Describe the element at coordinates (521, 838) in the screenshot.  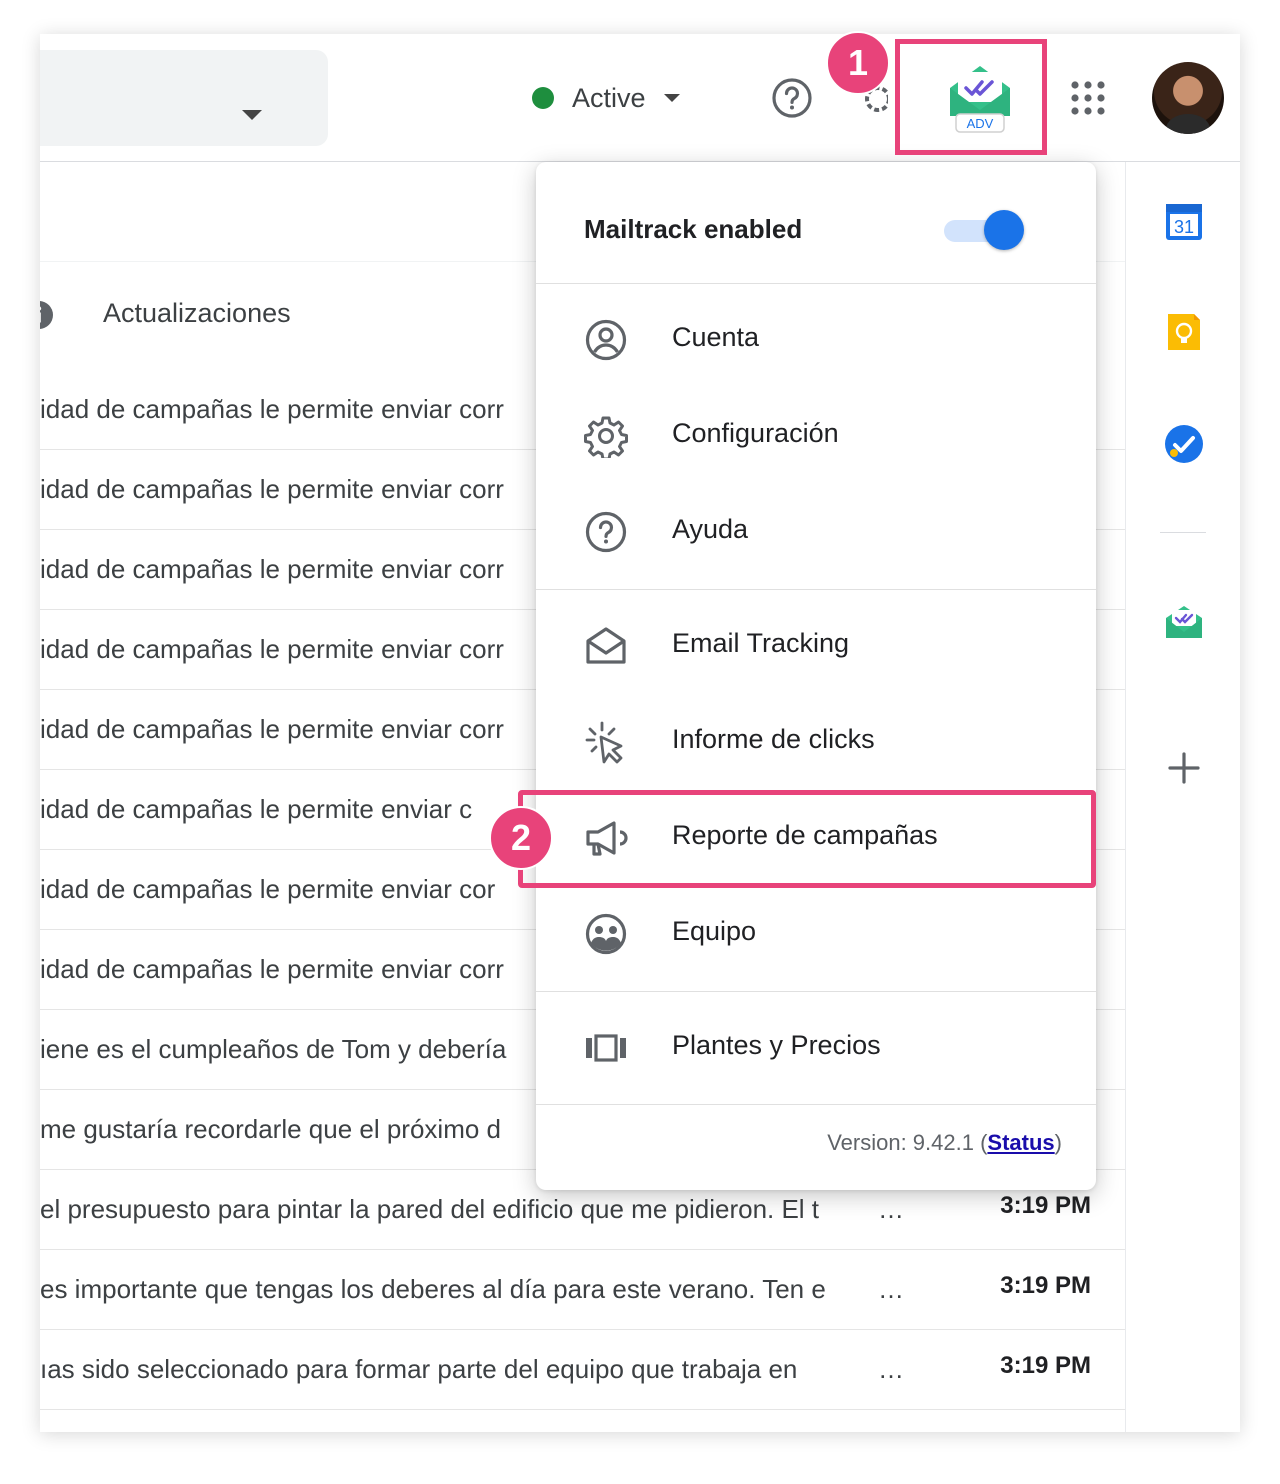
I see `annotation-badge-2: 2` at that location.